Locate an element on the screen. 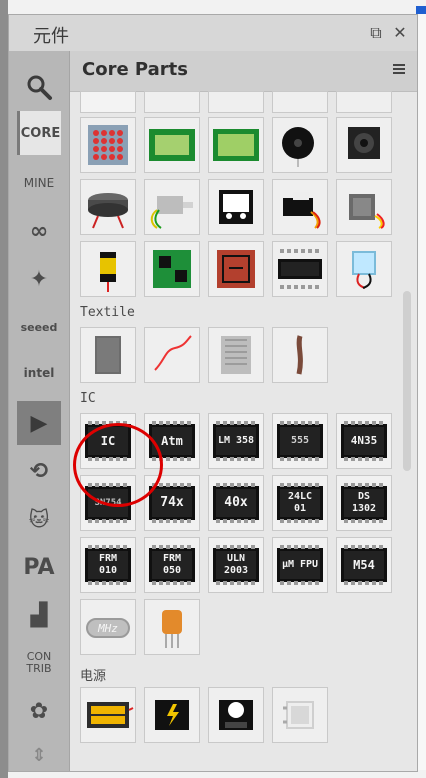  power-plug-part is located at coordinates (172, 715).